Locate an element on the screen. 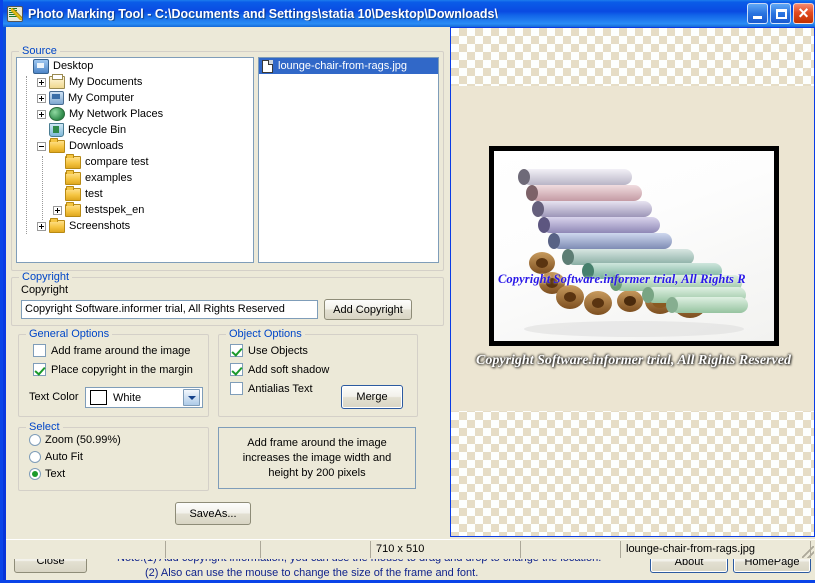  my-computer-icon is located at coordinates (56, 98).